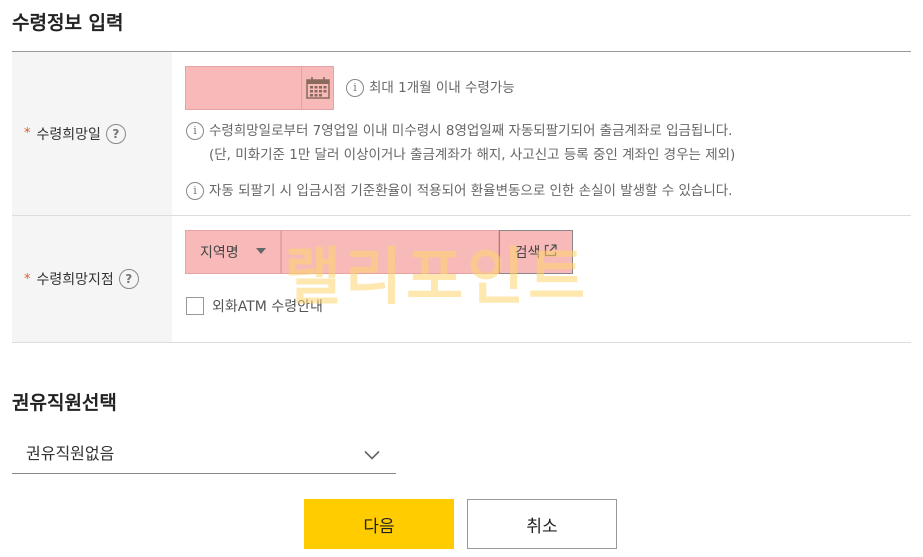  Describe the element at coordinates (68, 134) in the screenshot. I see `receipt-date-label: 수령희망일` at that location.